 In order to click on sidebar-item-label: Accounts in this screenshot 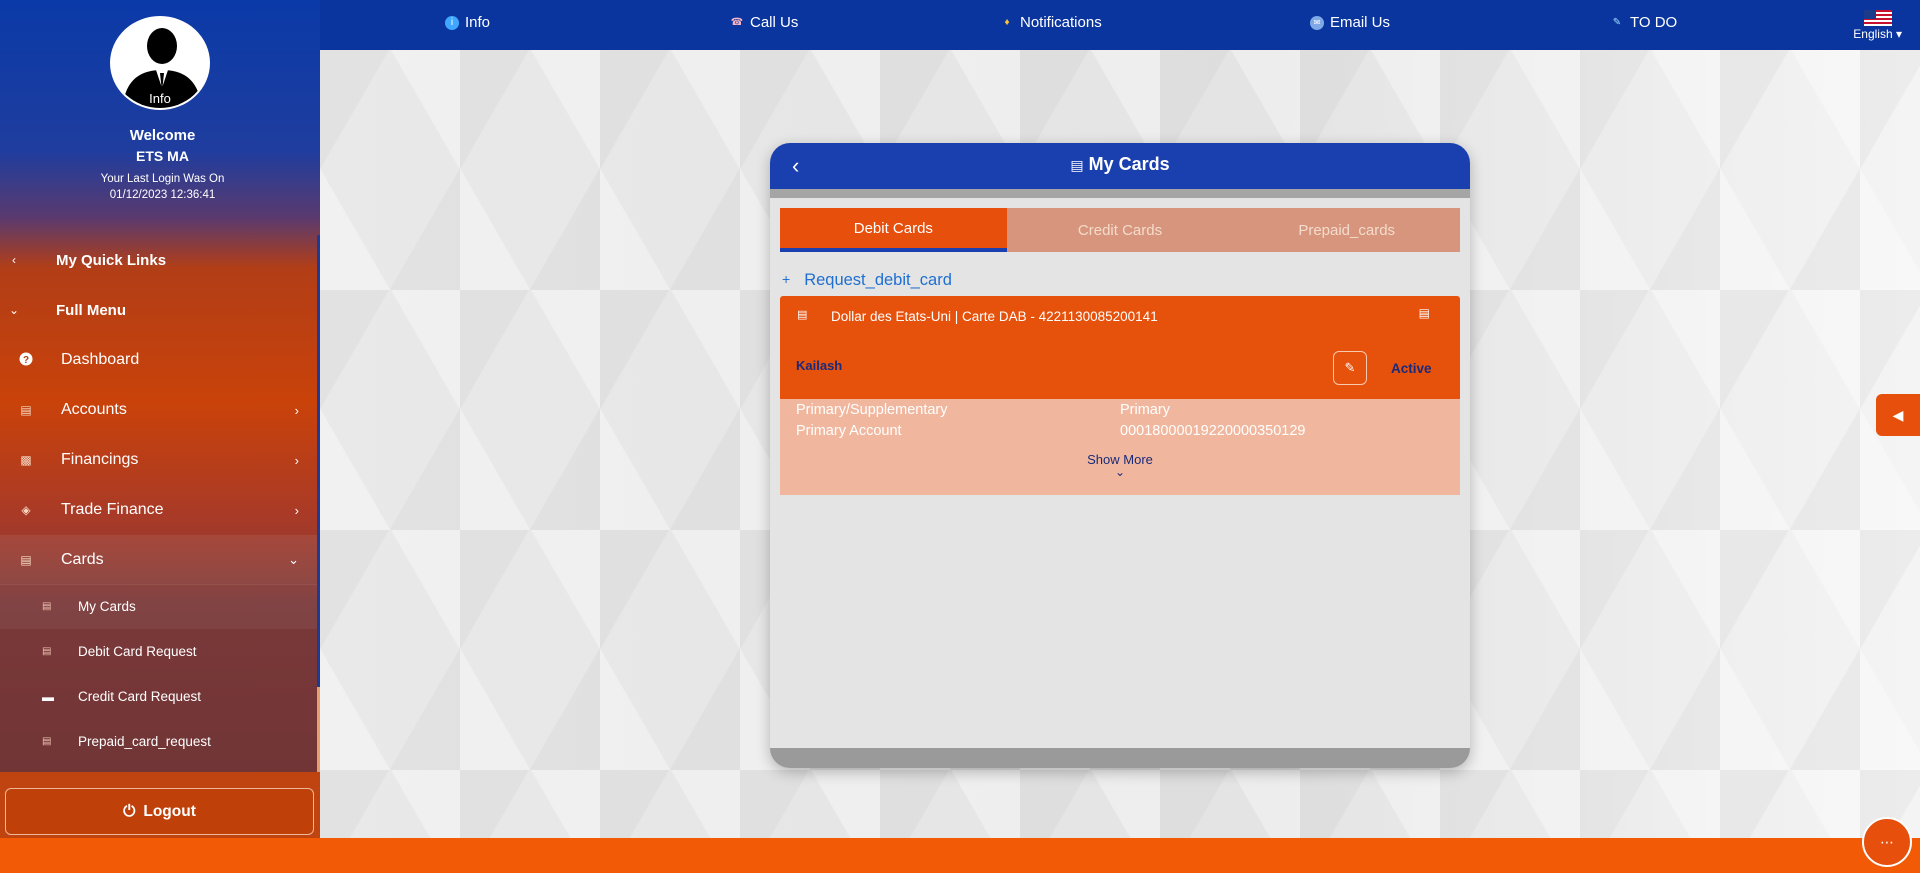, I will do `click(94, 409)`.